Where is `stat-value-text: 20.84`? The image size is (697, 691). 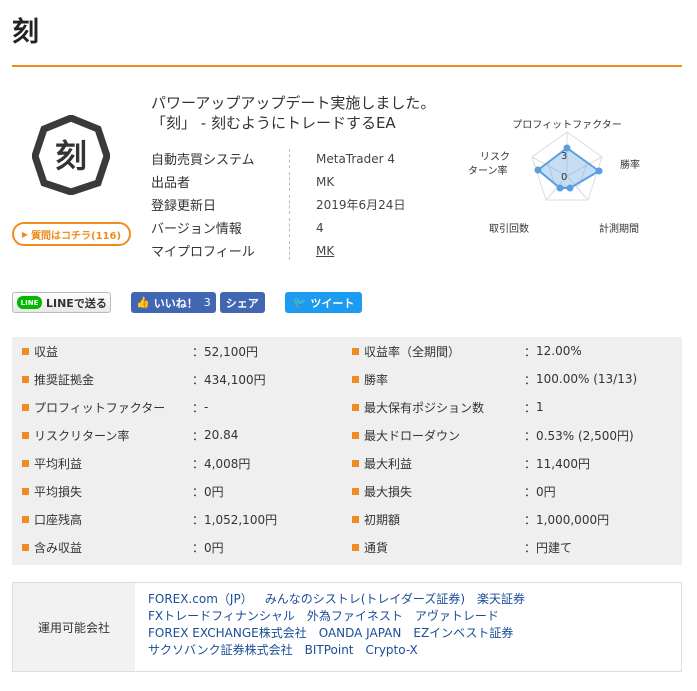
stat-value-text: 20.84 is located at coordinates (221, 435).